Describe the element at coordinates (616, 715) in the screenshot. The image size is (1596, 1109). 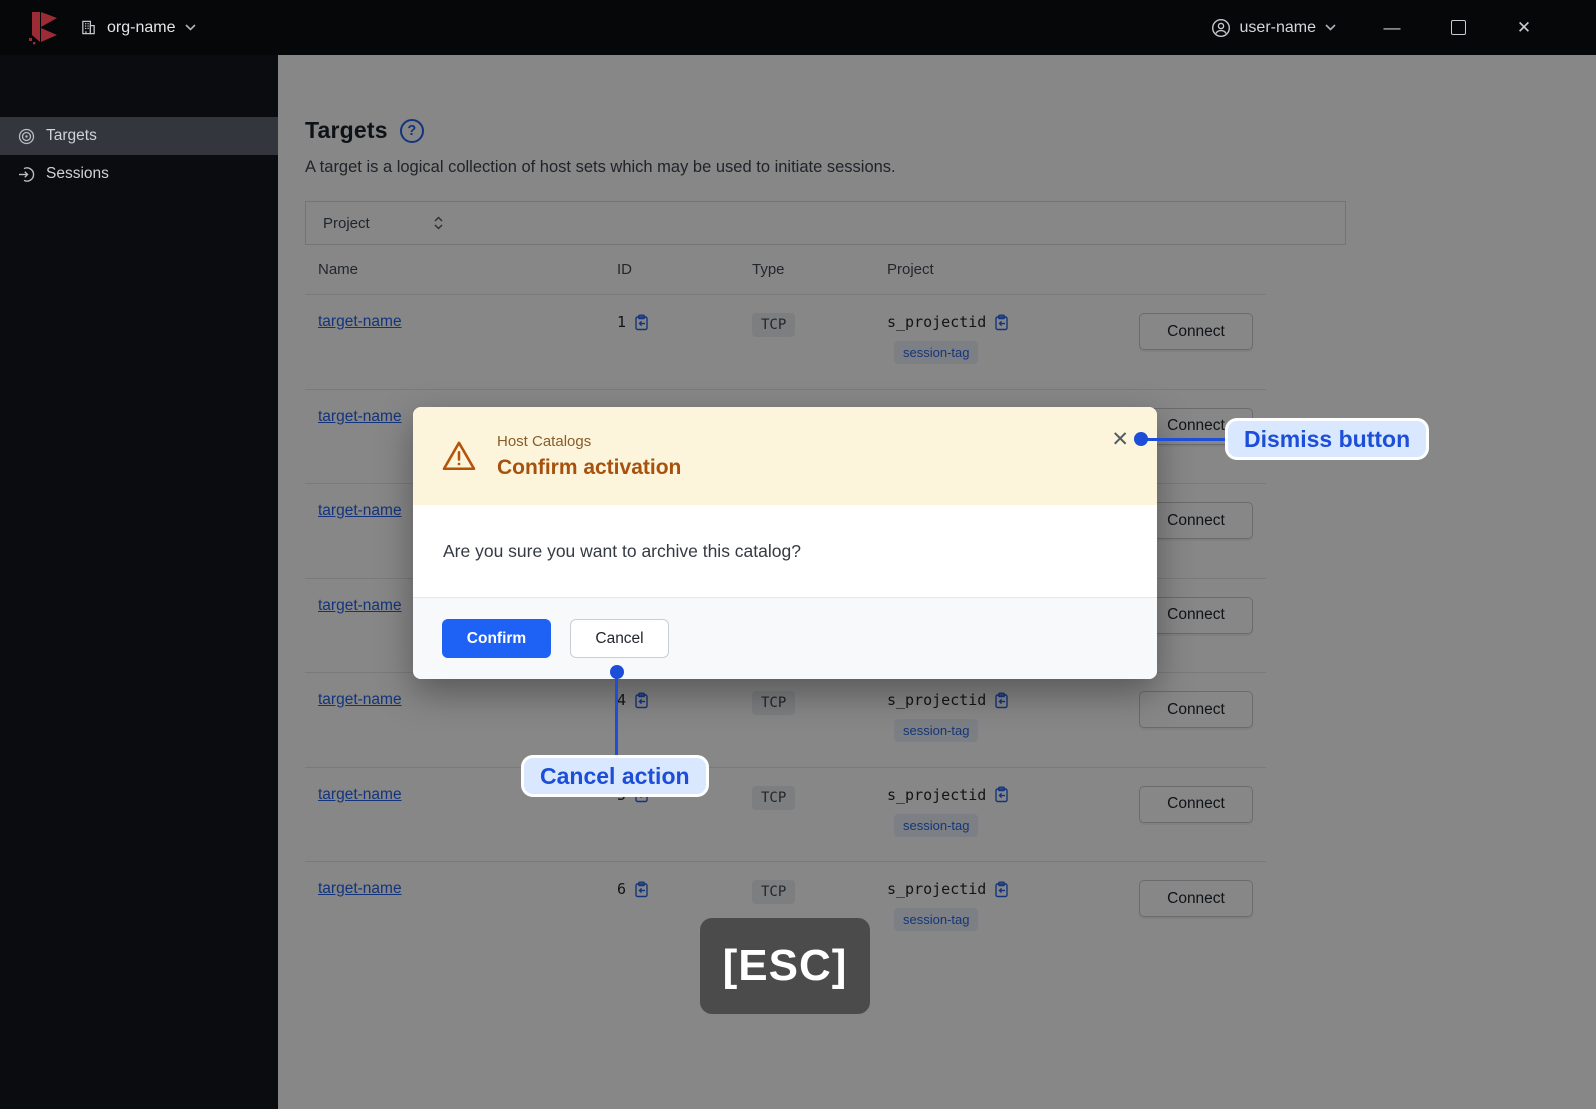
I see `cancel-annotation-line` at that location.